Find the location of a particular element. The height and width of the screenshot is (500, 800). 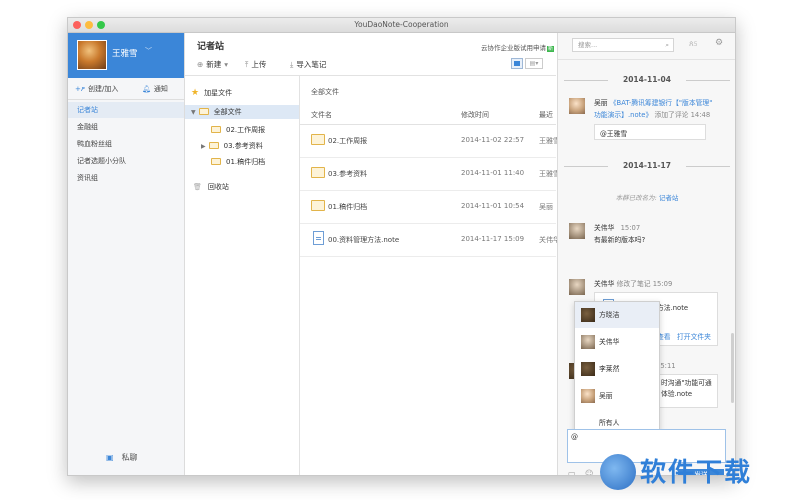

list-header: 文件名 修改时间 最近 is located at coordinates (428, 114).